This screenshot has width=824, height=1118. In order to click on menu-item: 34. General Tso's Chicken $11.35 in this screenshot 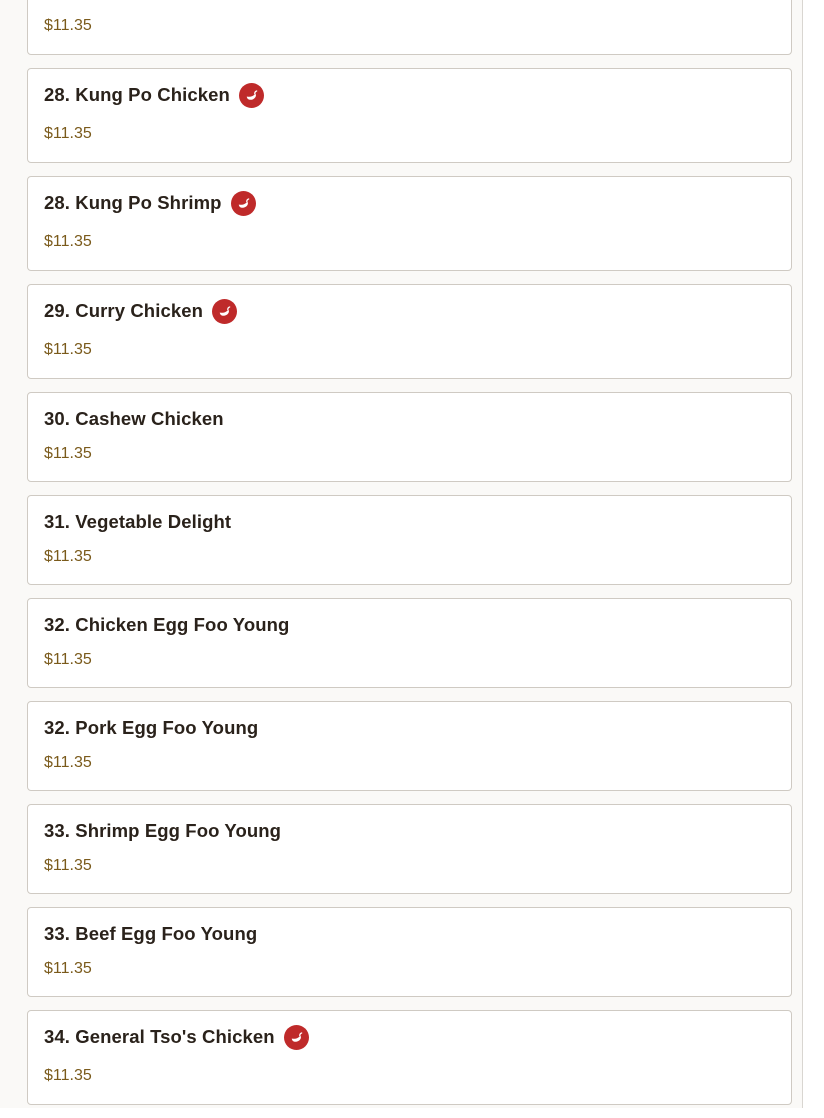, I will do `click(409, 1057)`.